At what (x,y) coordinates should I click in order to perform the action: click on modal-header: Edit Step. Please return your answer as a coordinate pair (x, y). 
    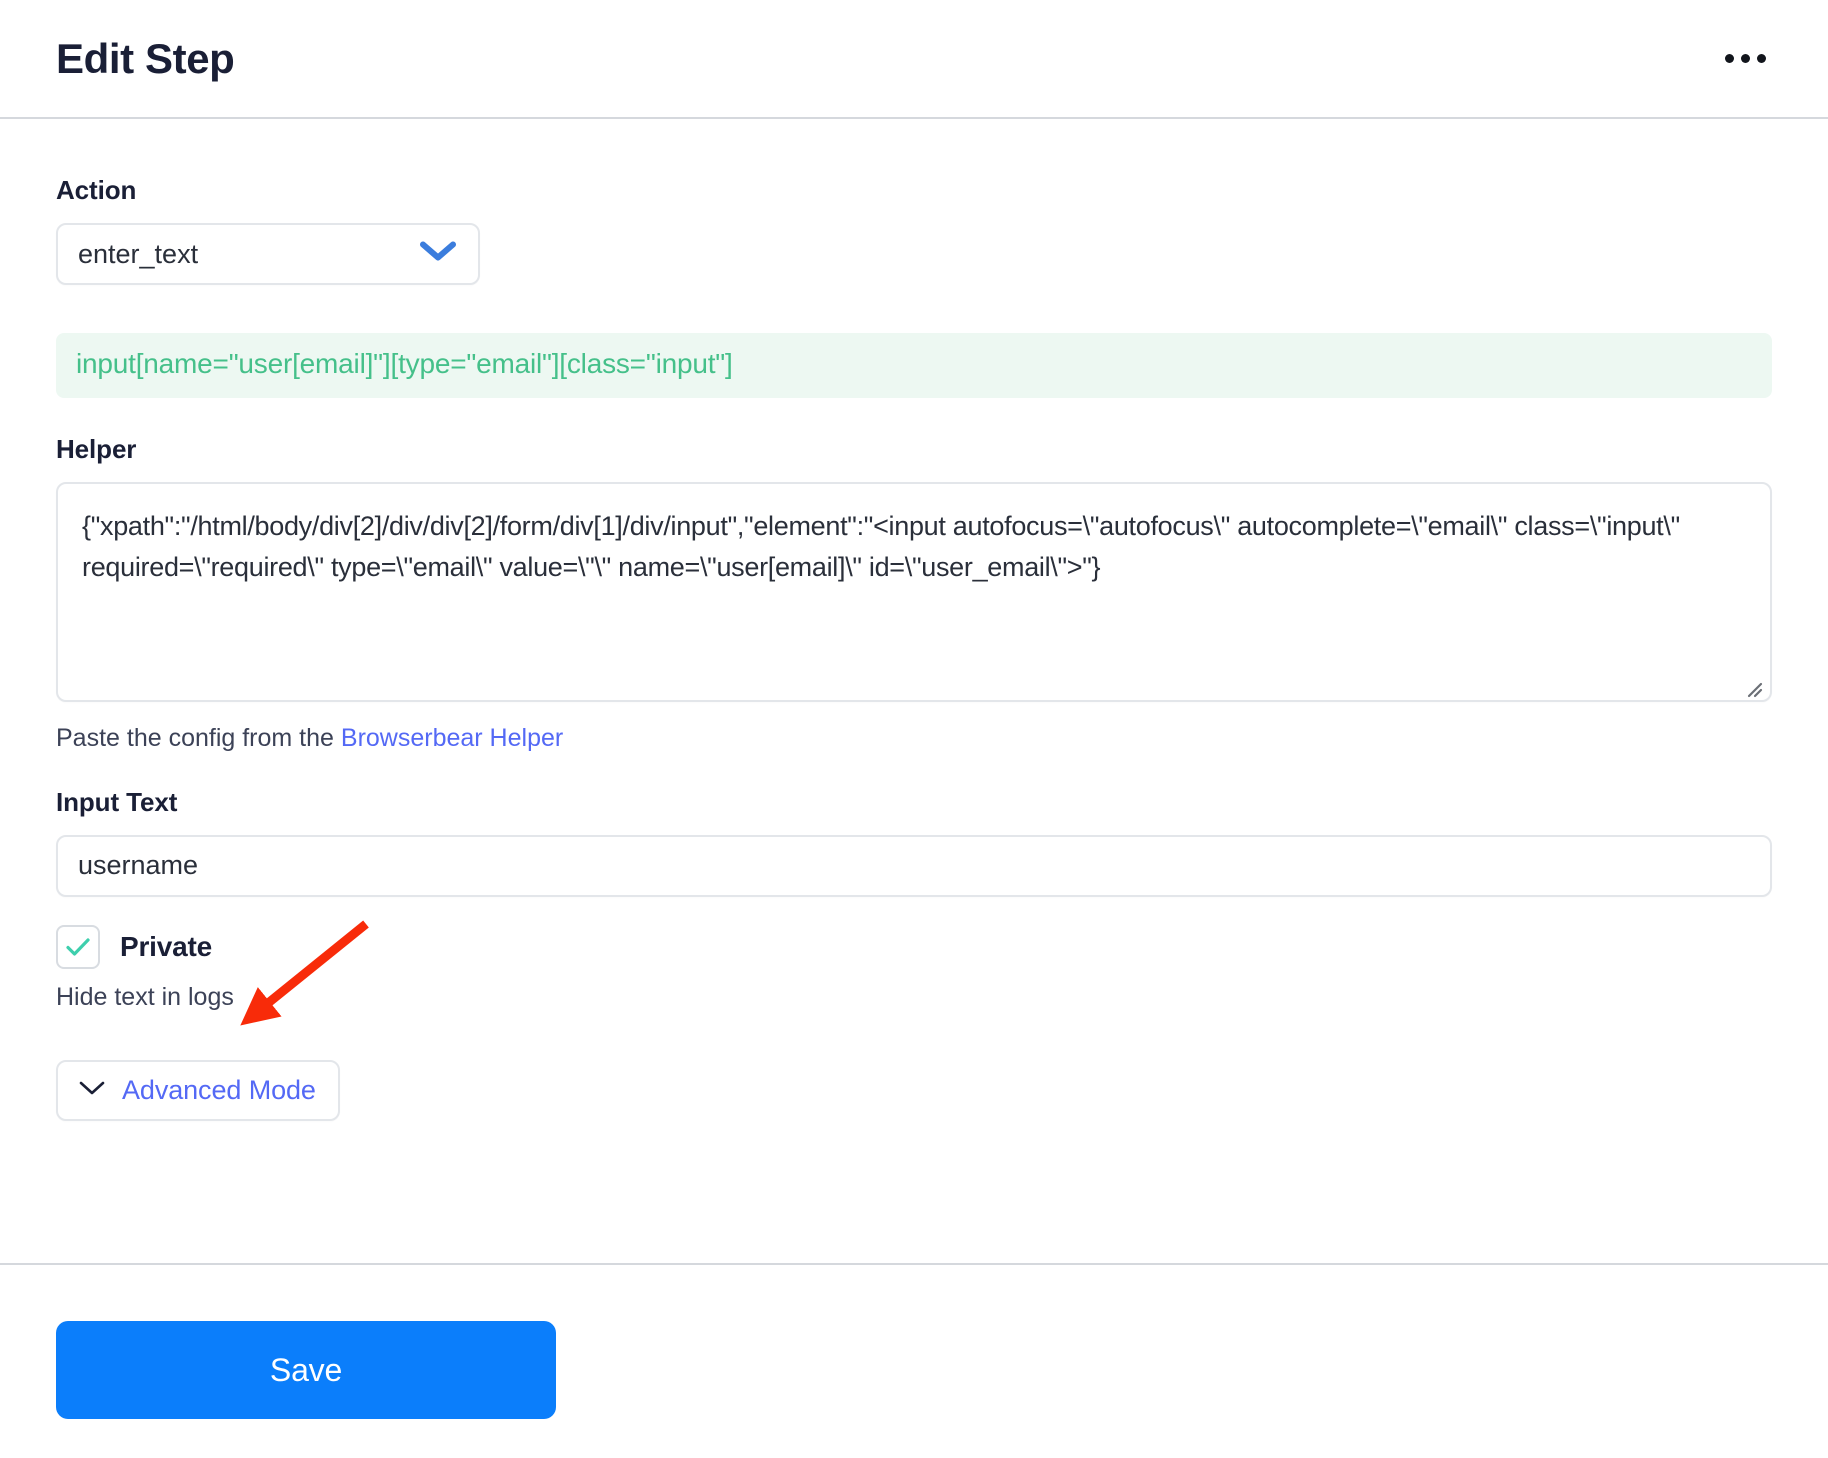
    Looking at the image, I should click on (914, 59).